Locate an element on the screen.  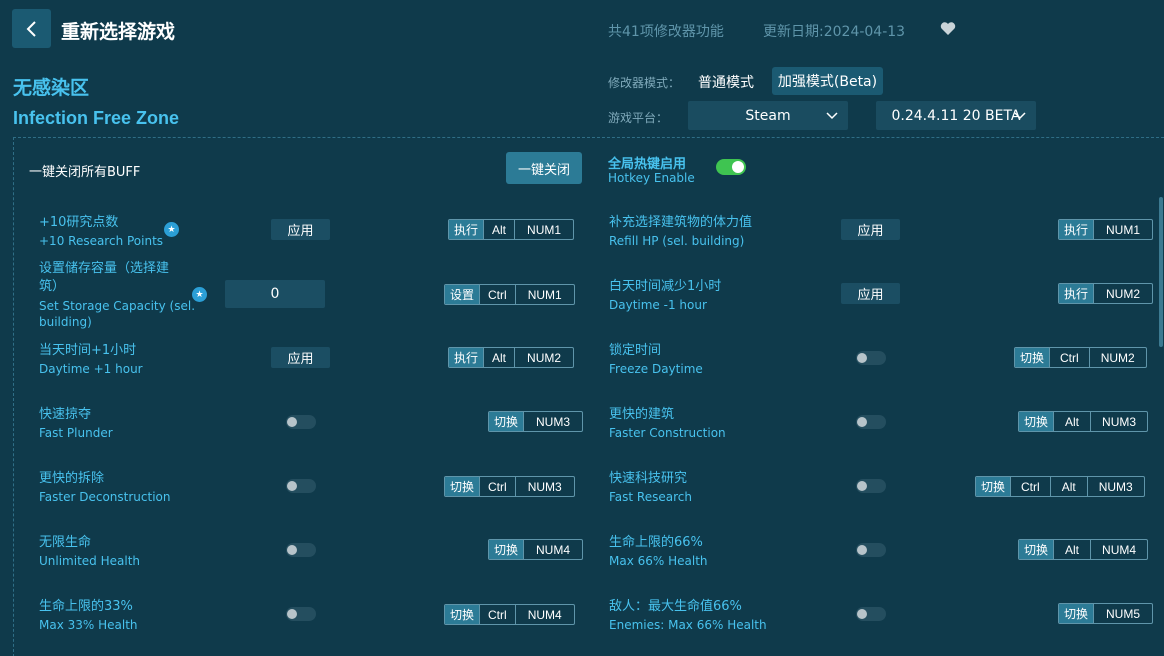
feature-label-en: Faster Deconstruction is located at coordinates (105, 497).